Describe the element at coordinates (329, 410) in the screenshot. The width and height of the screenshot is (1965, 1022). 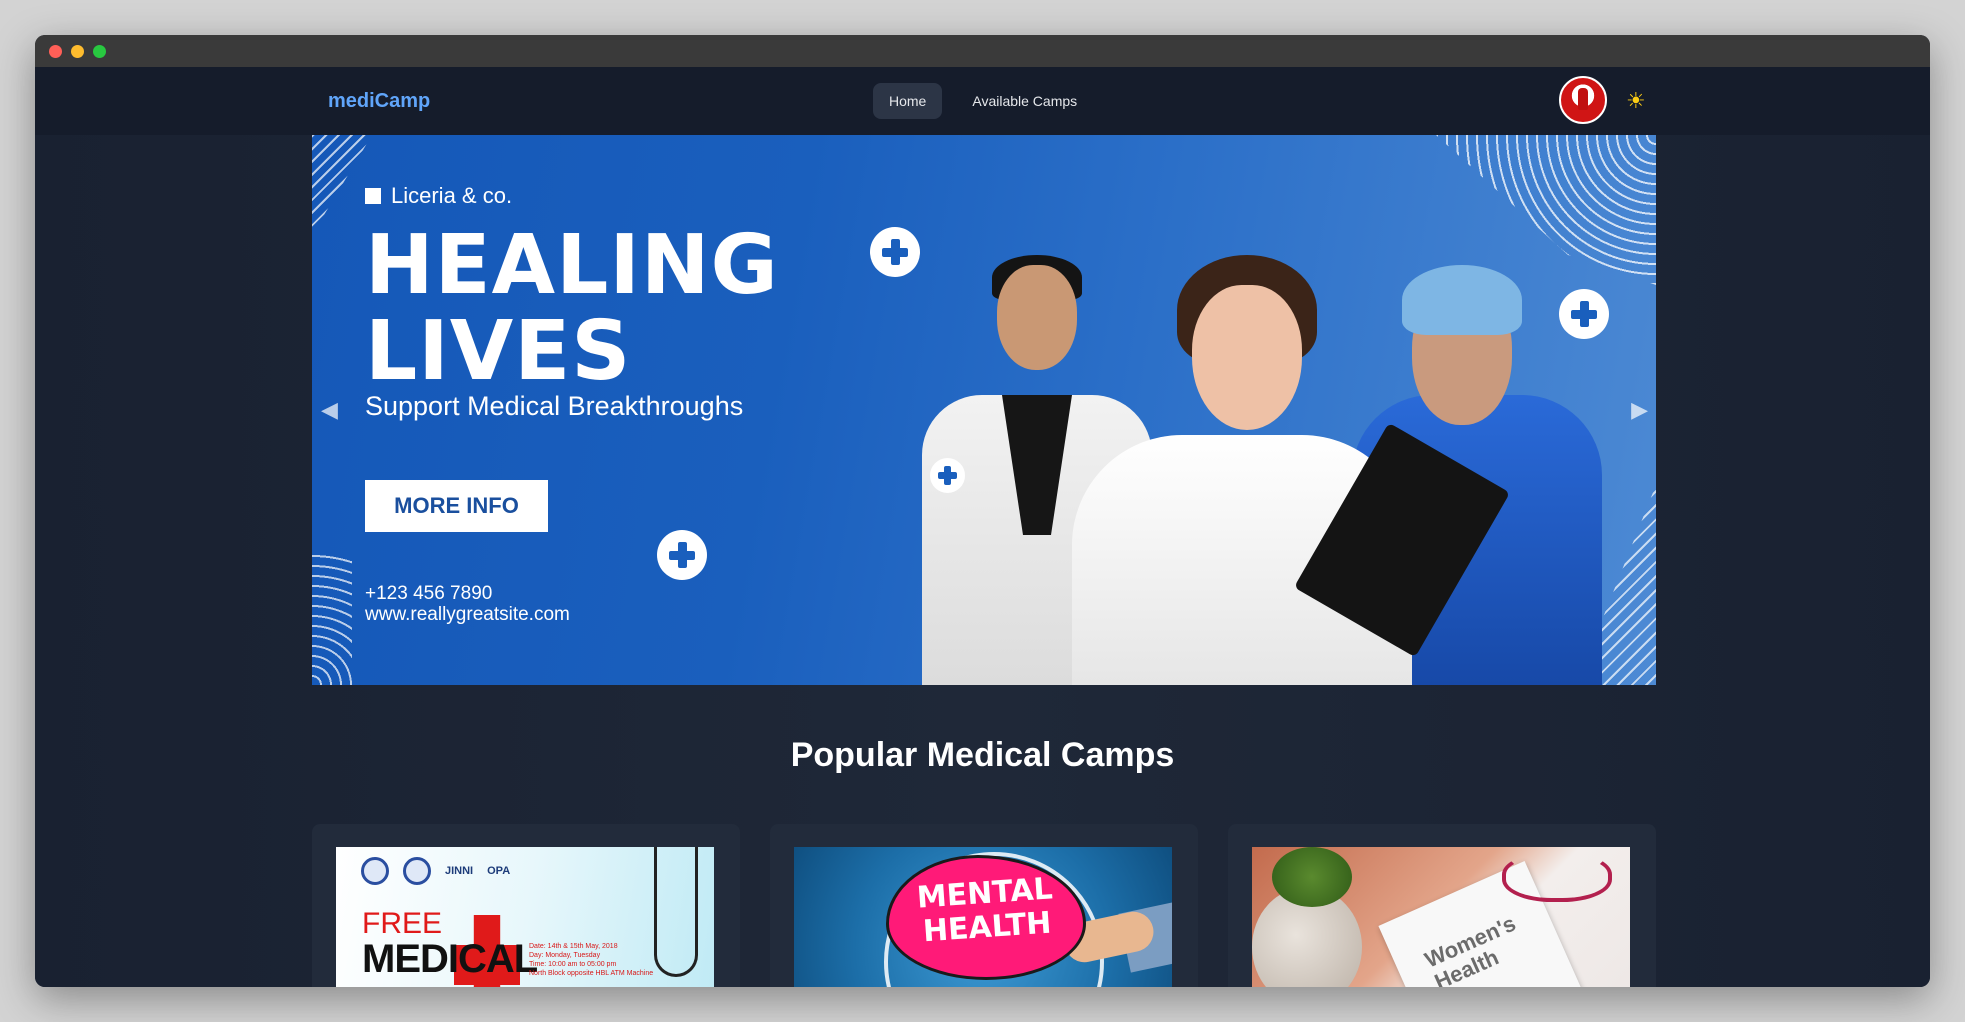
I see `carousel-prev-arrow-icon: ◀` at that location.